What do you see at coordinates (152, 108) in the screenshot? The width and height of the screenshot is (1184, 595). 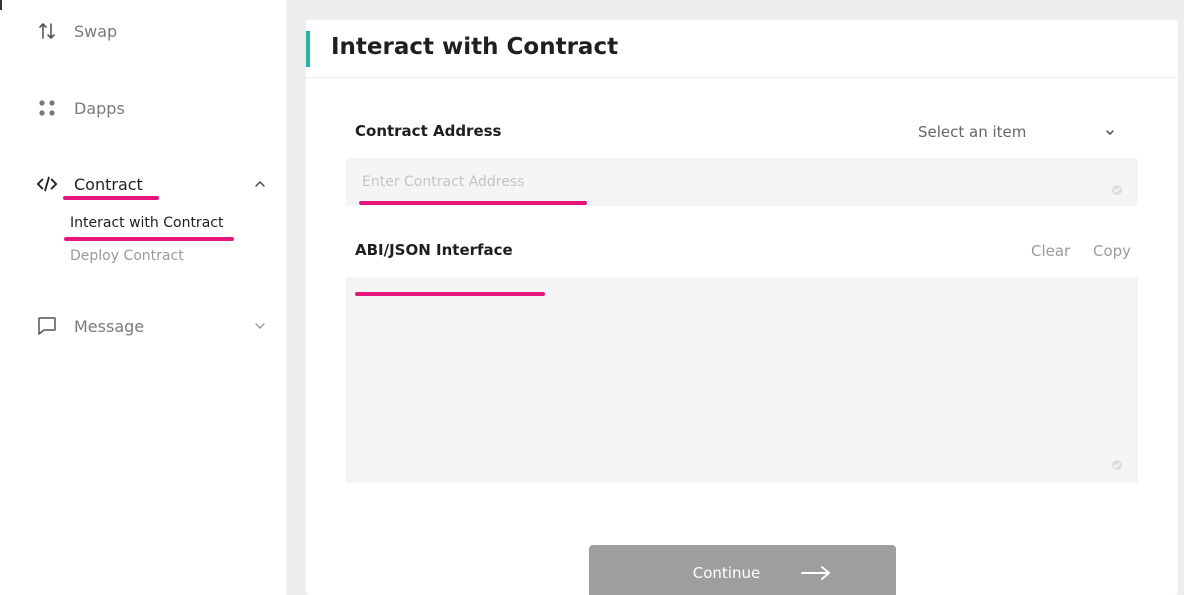 I see `sidebar-item-dapps: Dapps` at bounding box center [152, 108].